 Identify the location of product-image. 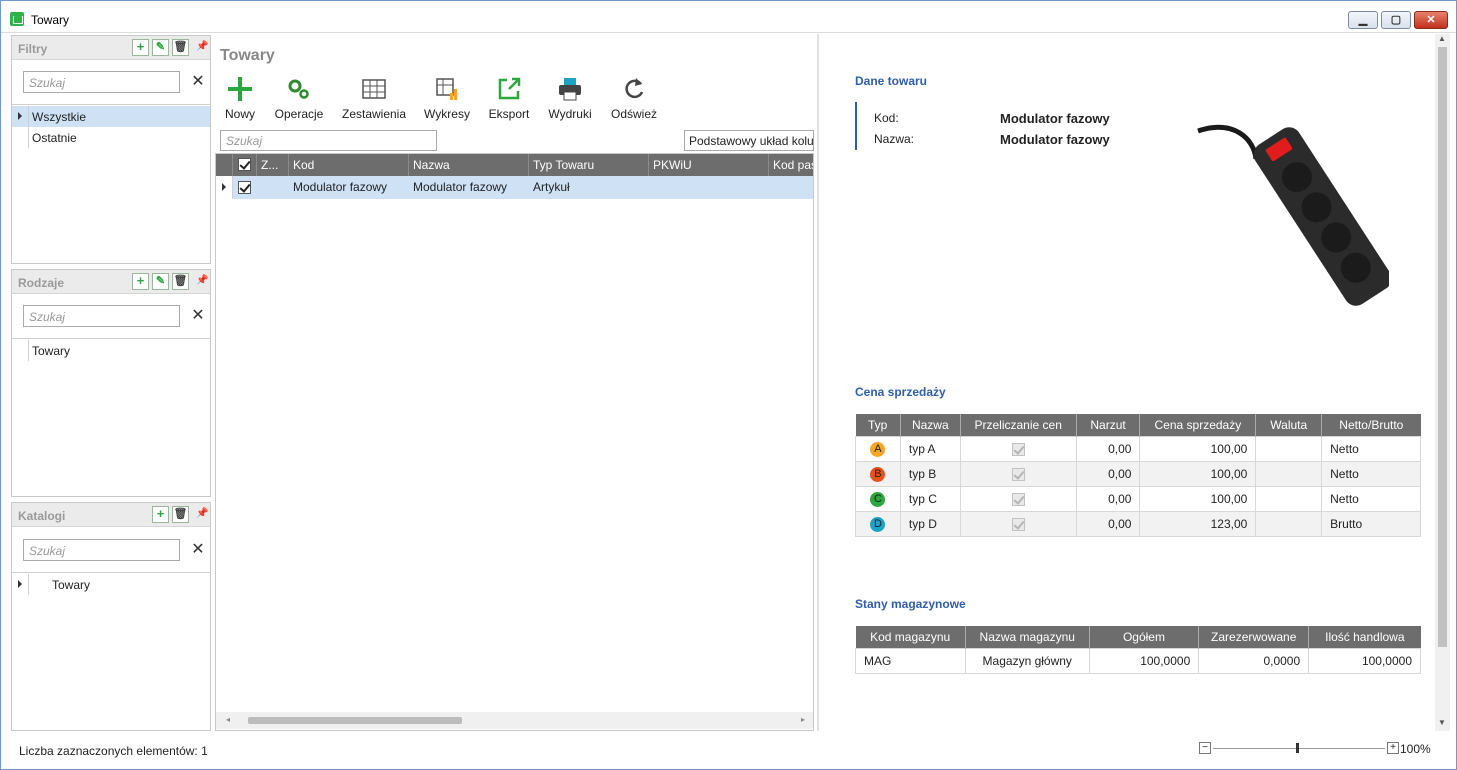
(1293, 215).